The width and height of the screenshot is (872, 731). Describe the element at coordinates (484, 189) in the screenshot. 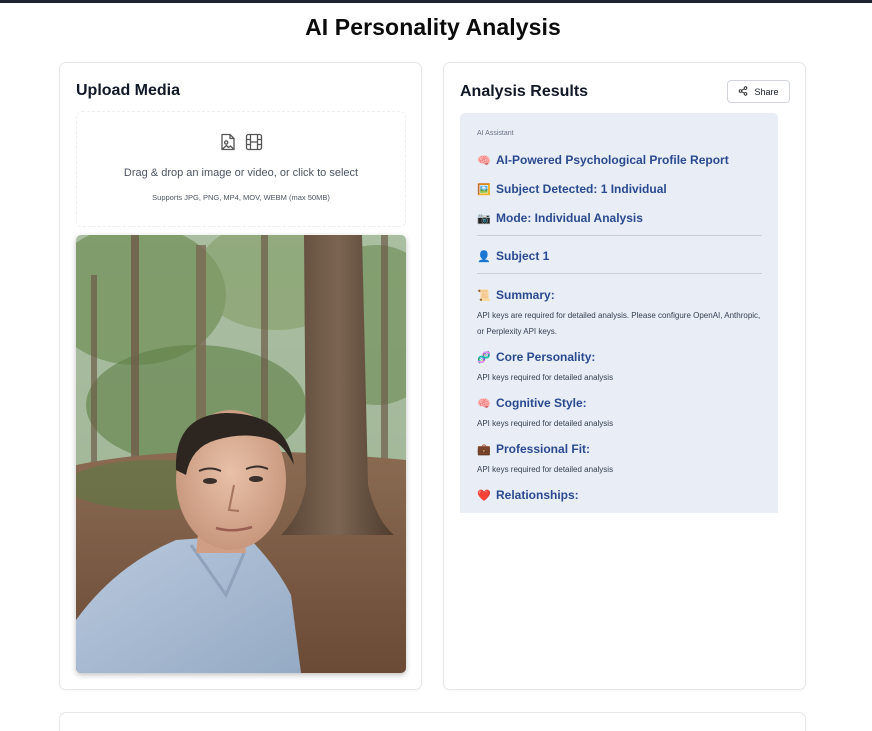

I see `picture-icon: 🖼️` at that location.